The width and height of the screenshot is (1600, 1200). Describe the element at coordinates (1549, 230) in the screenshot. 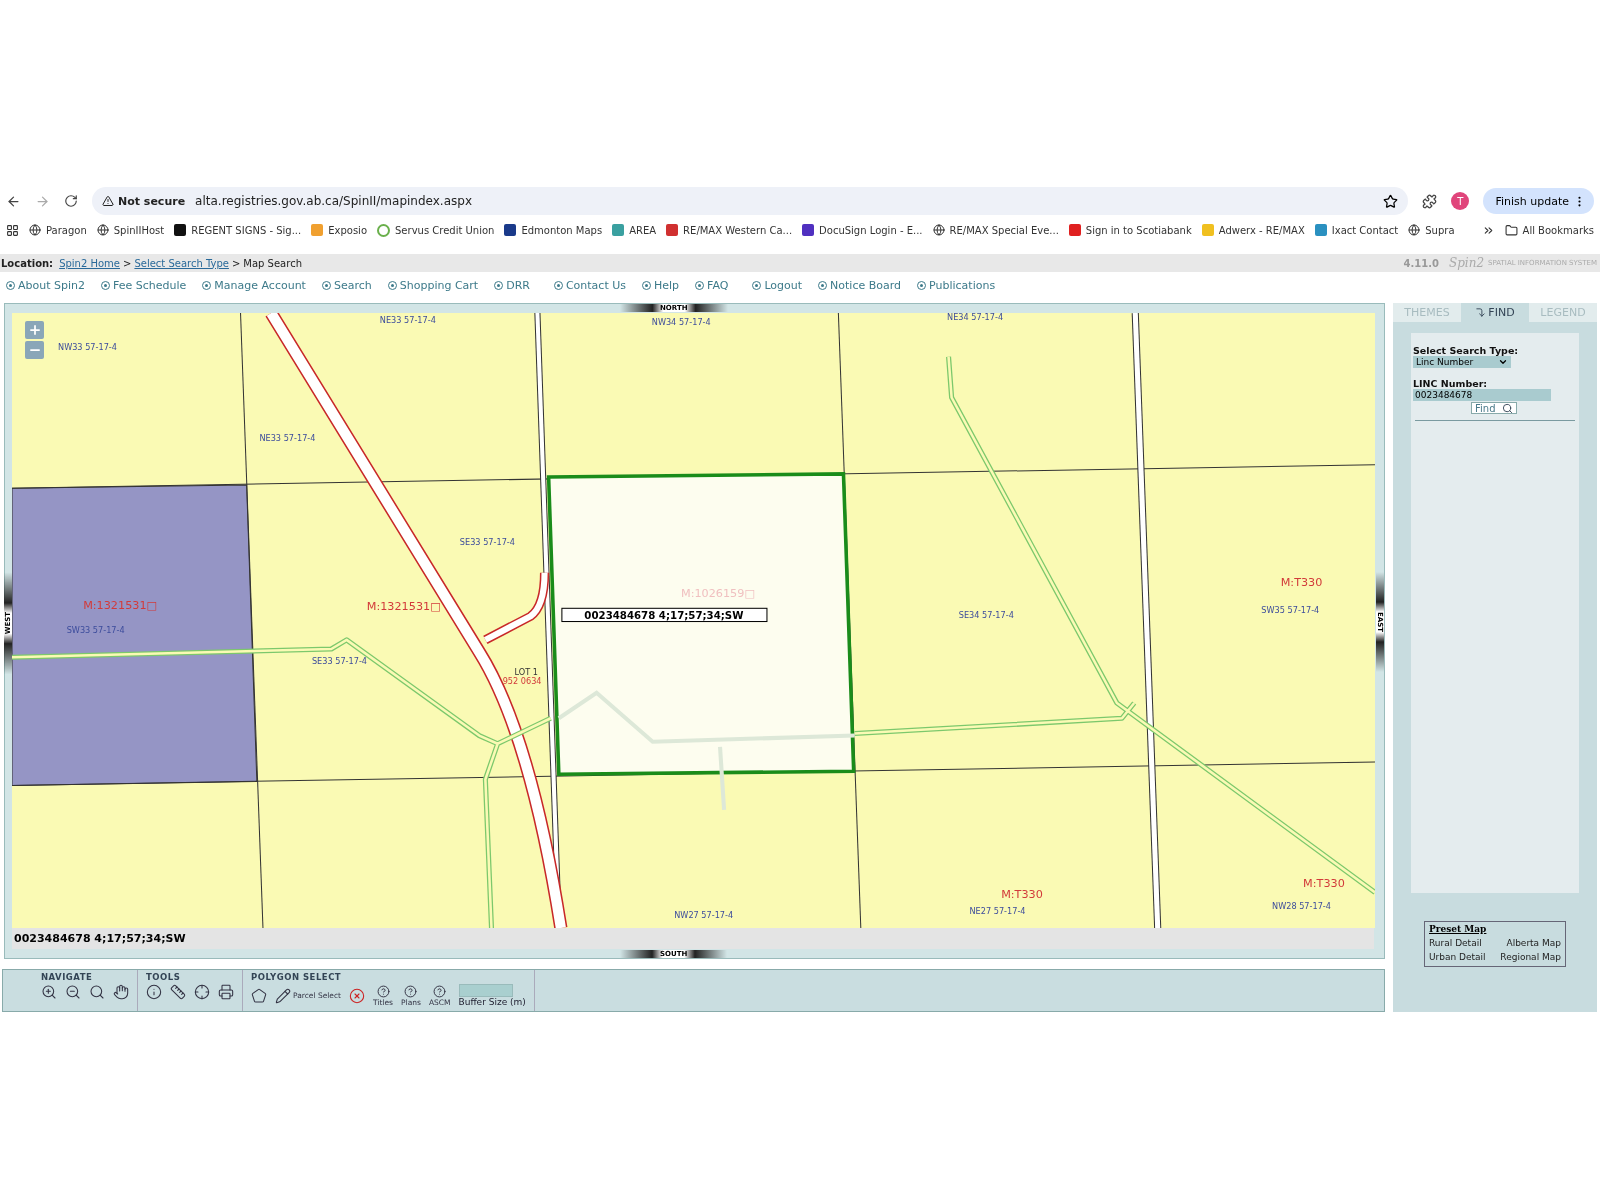

I see `all-bookmarks-link: All Bookmarks` at that location.